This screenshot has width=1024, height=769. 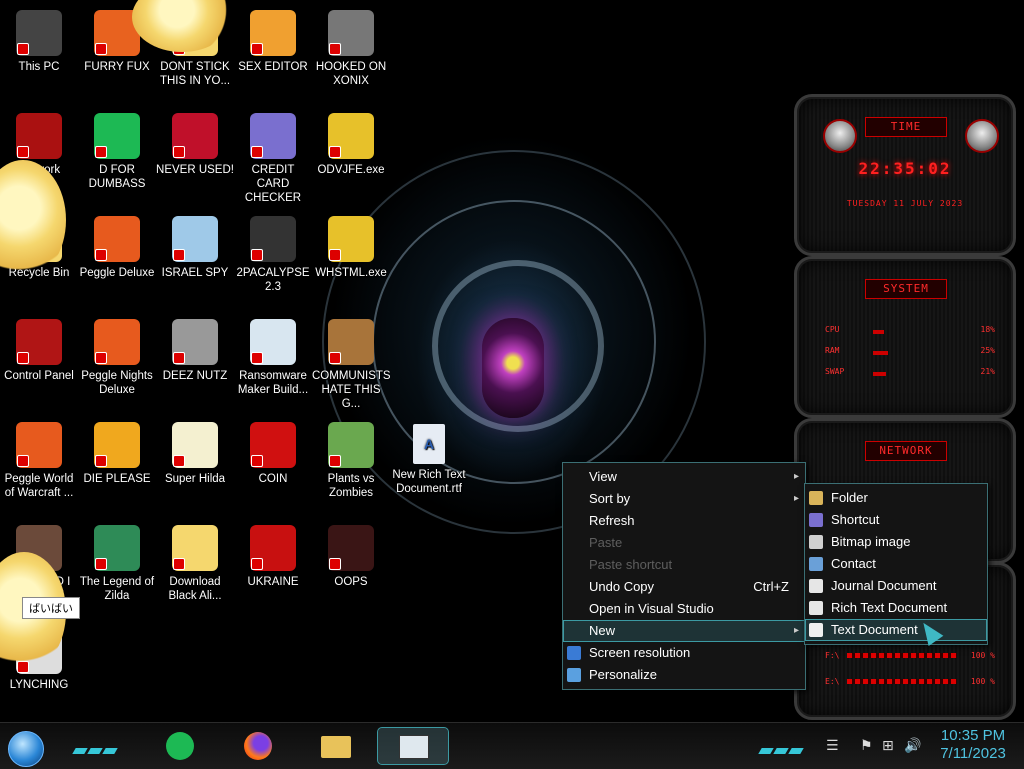 I want to click on menu-item-contact: Contact, so click(x=896, y=564).